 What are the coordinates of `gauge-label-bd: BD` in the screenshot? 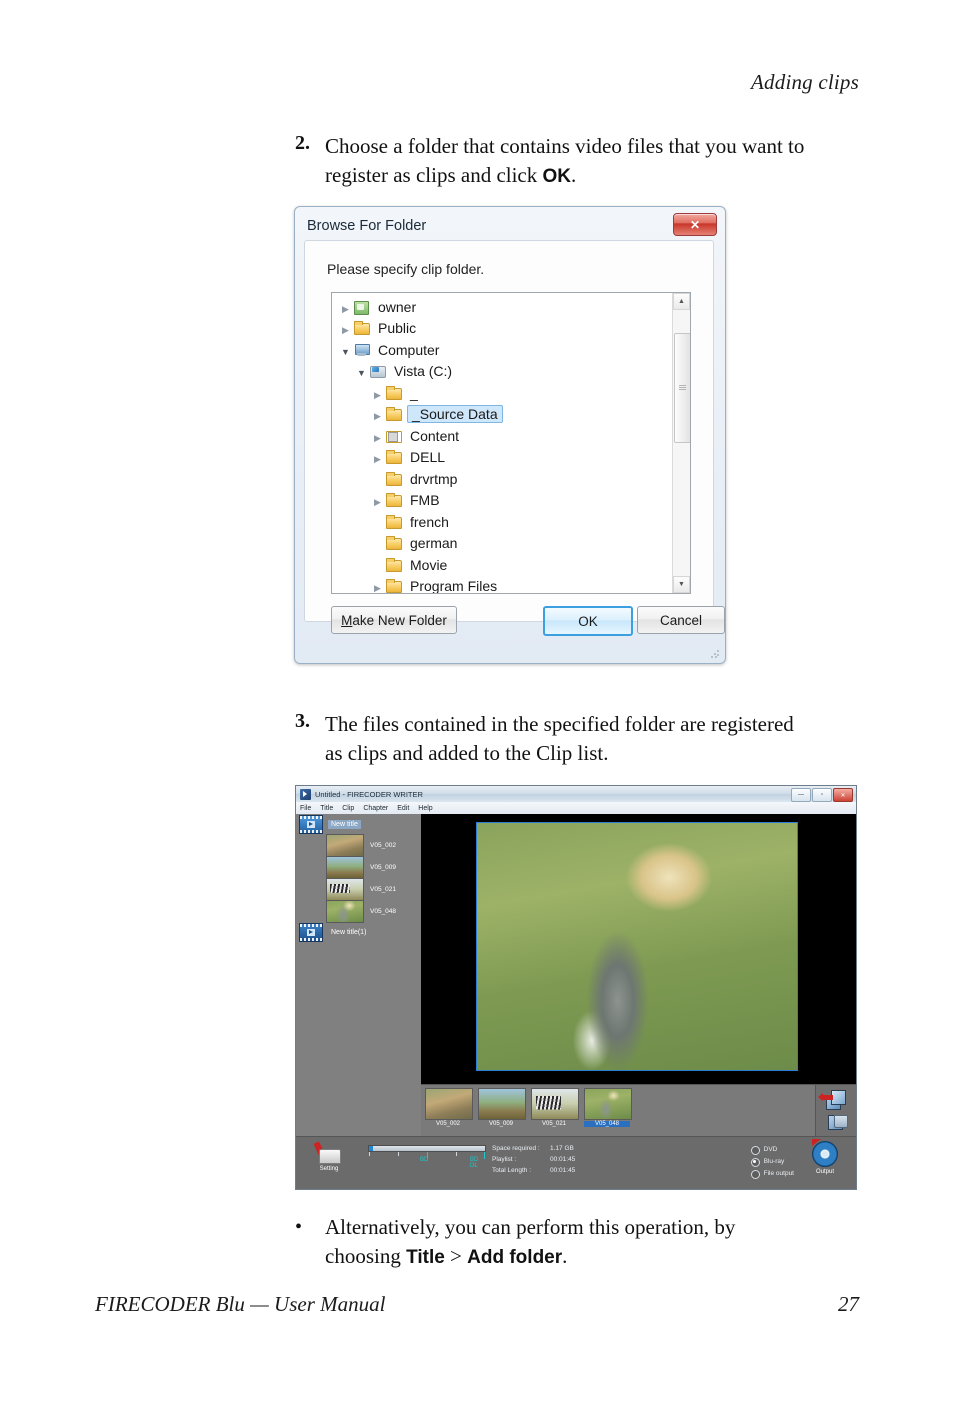 It's located at (424, 1160).